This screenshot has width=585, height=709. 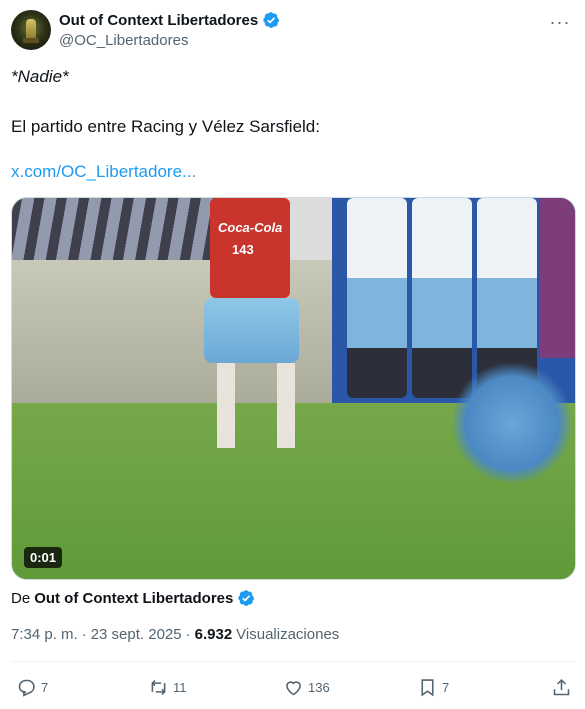 What do you see at coordinates (158, 20) in the screenshot?
I see `author-display-name: Out of Context Libertadores` at bounding box center [158, 20].